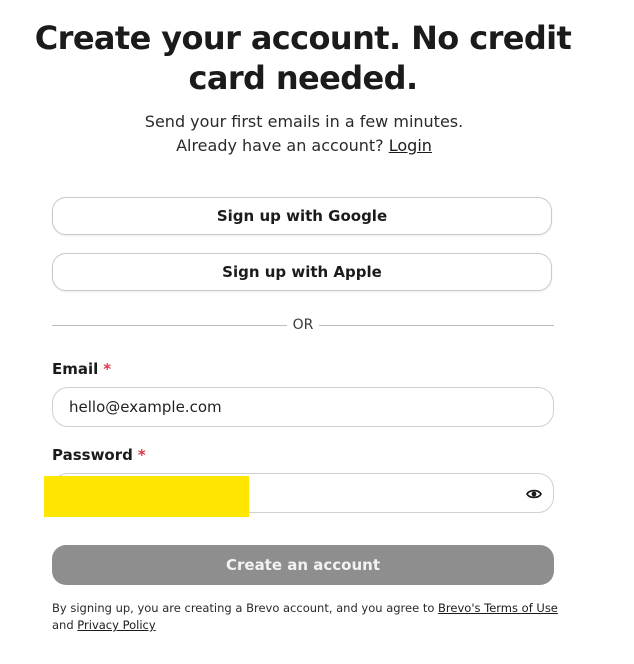 The width and height of the screenshot is (634, 664). What do you see at coordinates (116, 625) in the screenshot?
I see `privacy-policy-link: Privacy Policy` at bounding box center [116, 625].